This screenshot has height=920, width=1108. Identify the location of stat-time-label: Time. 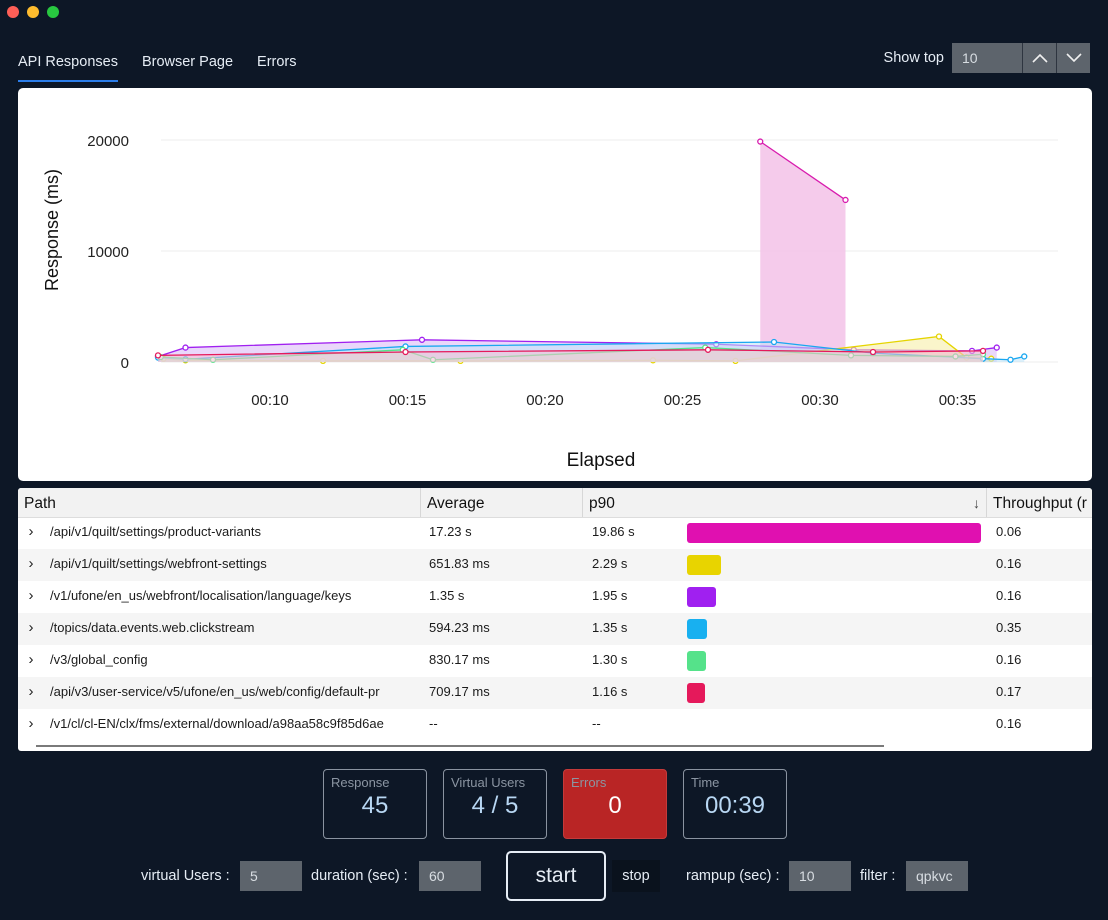
(705, 782).